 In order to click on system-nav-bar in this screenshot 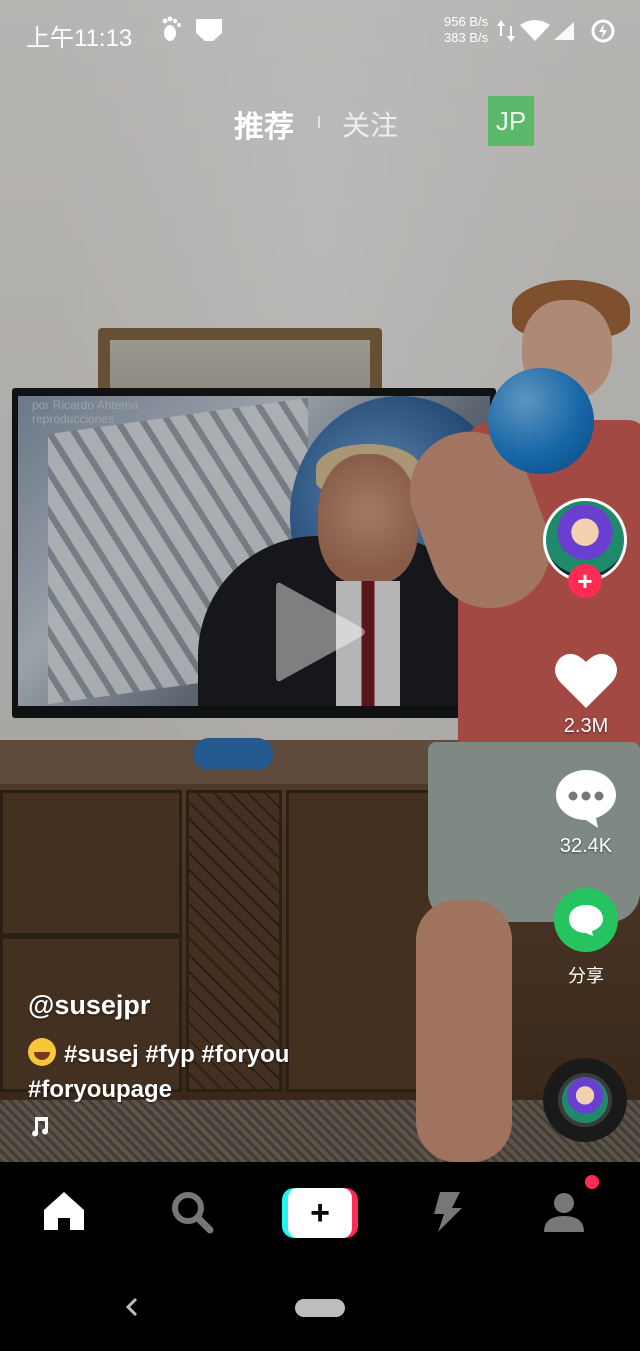, I will do `click(320, 1309)`.